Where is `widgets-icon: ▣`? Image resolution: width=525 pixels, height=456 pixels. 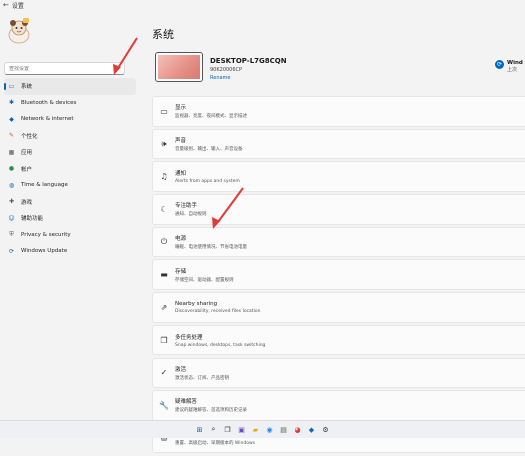
widgets-icon: ▣ is located at coordinates (242, 430).